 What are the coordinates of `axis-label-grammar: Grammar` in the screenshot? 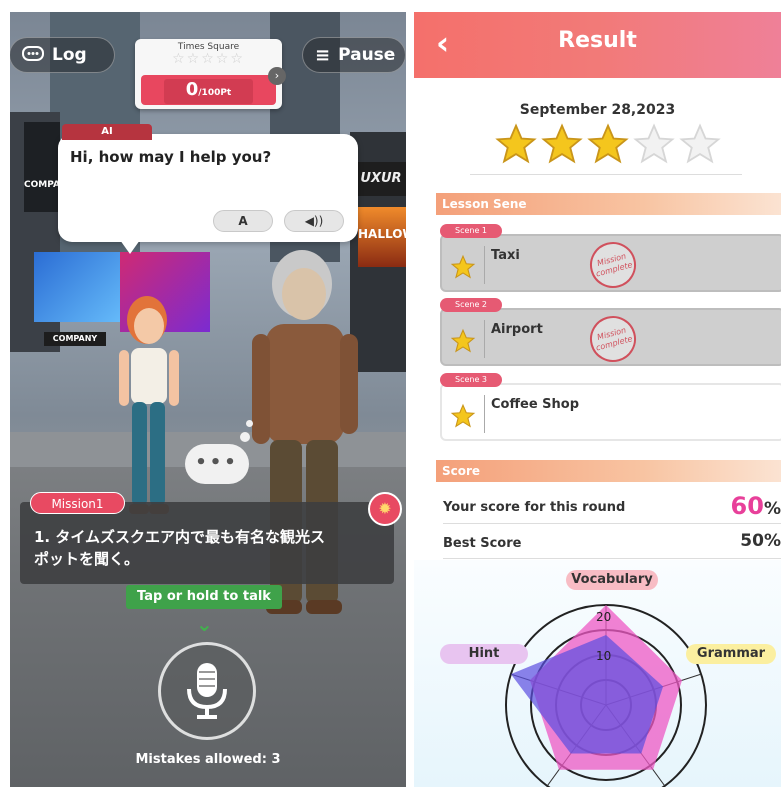 It's located at (731, 654).